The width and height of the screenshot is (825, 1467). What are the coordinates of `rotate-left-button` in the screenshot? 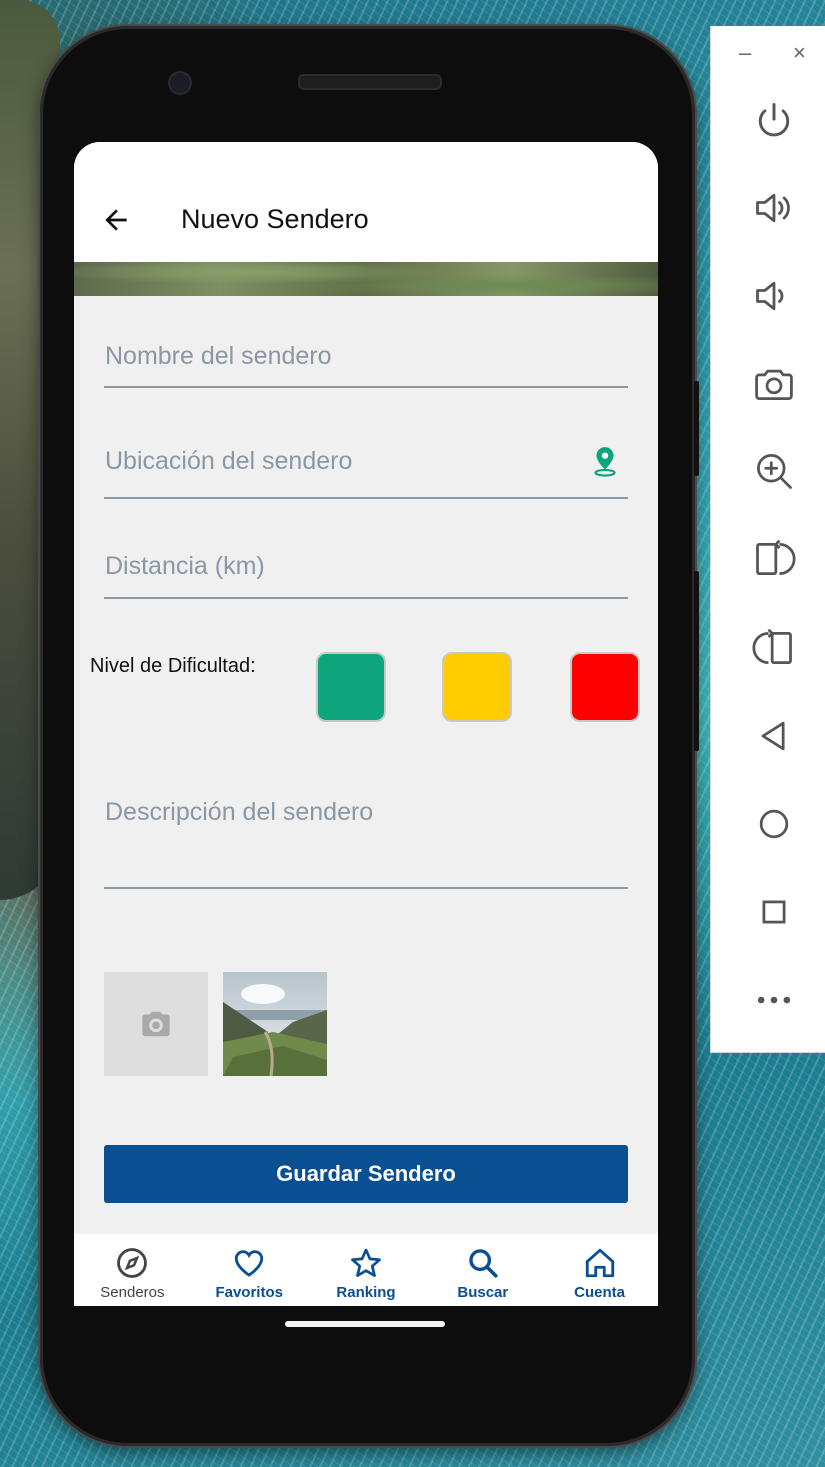 It's located at (774, 648).